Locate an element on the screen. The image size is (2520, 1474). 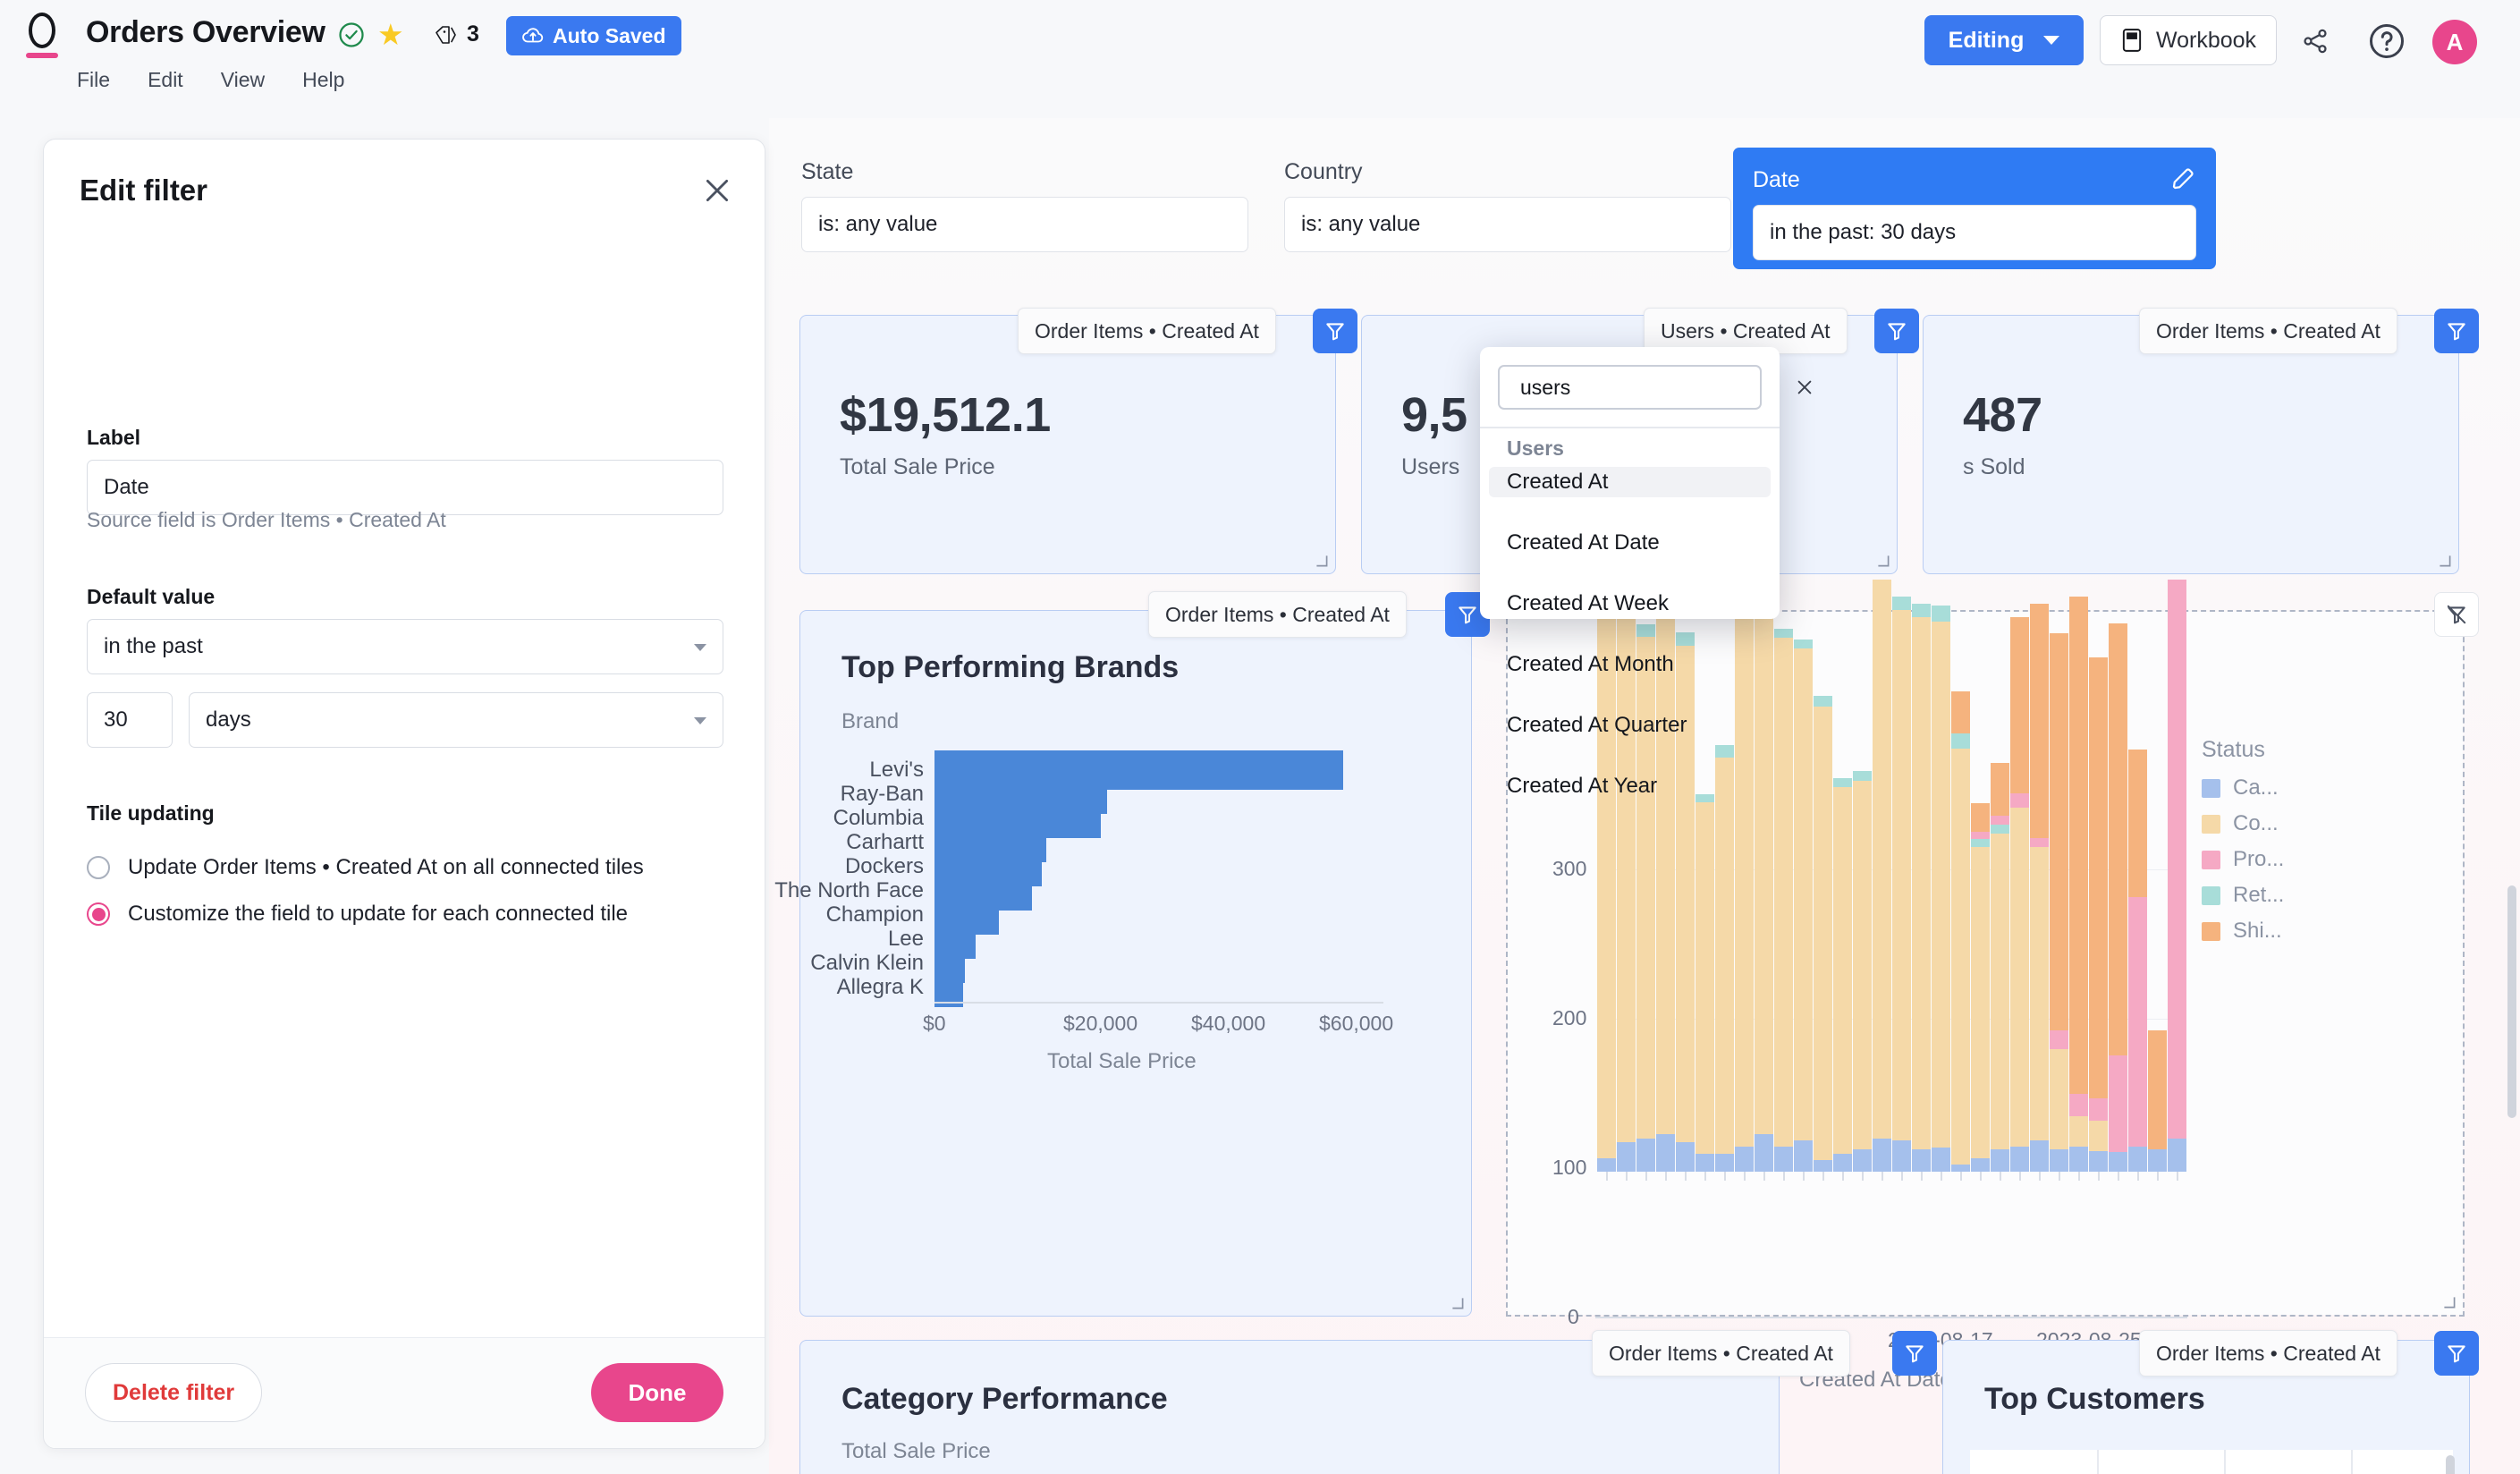
kpi-value: $19,512.1 is located at coordinates (945, 415).